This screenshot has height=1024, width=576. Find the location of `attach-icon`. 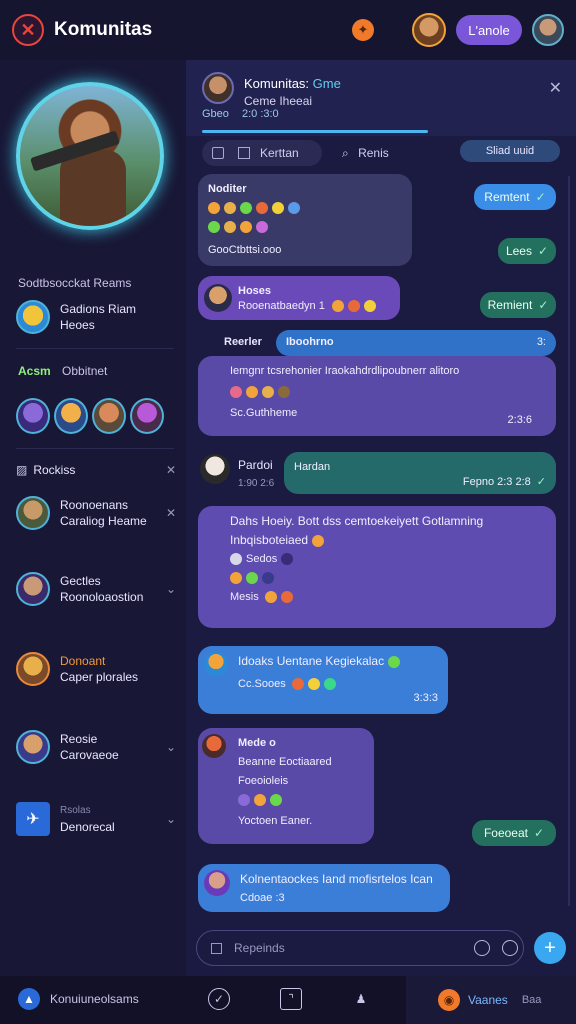

attach-icon is located at coordinates (216, 948).